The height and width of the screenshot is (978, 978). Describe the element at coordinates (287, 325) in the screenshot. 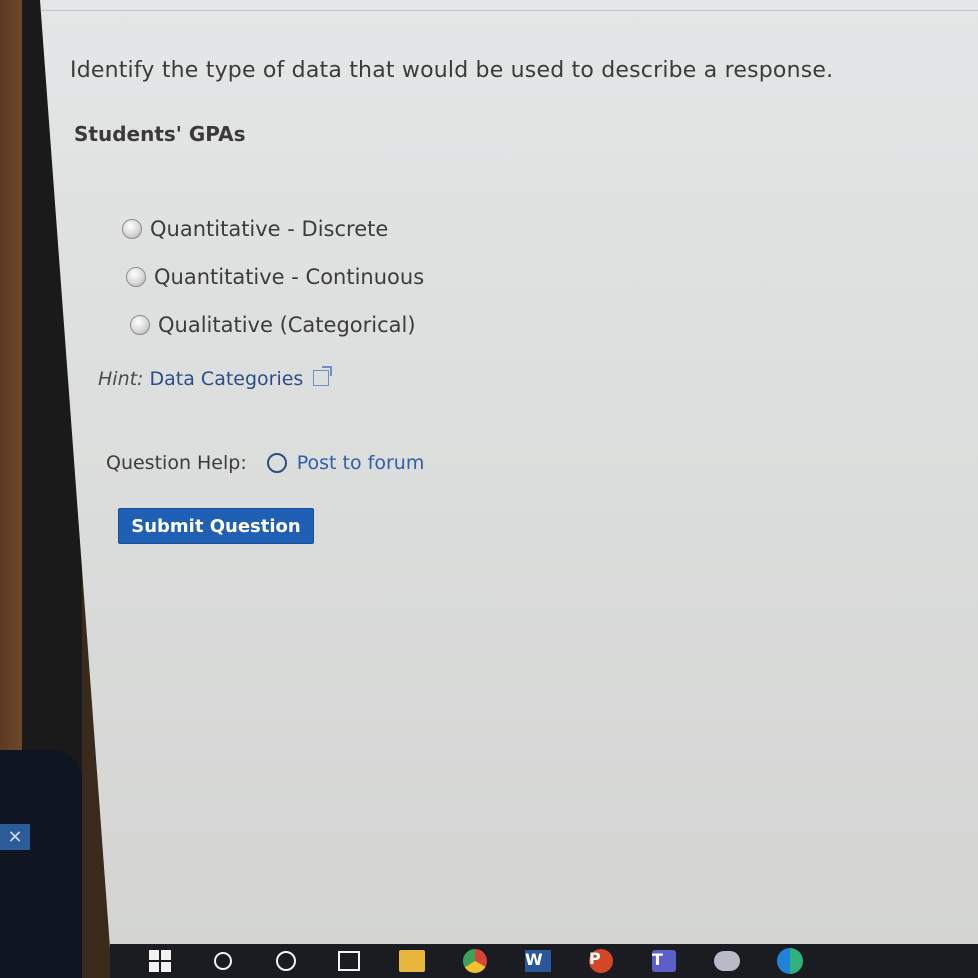

I see `option-label: Qualitative (Categorical)` at that location.